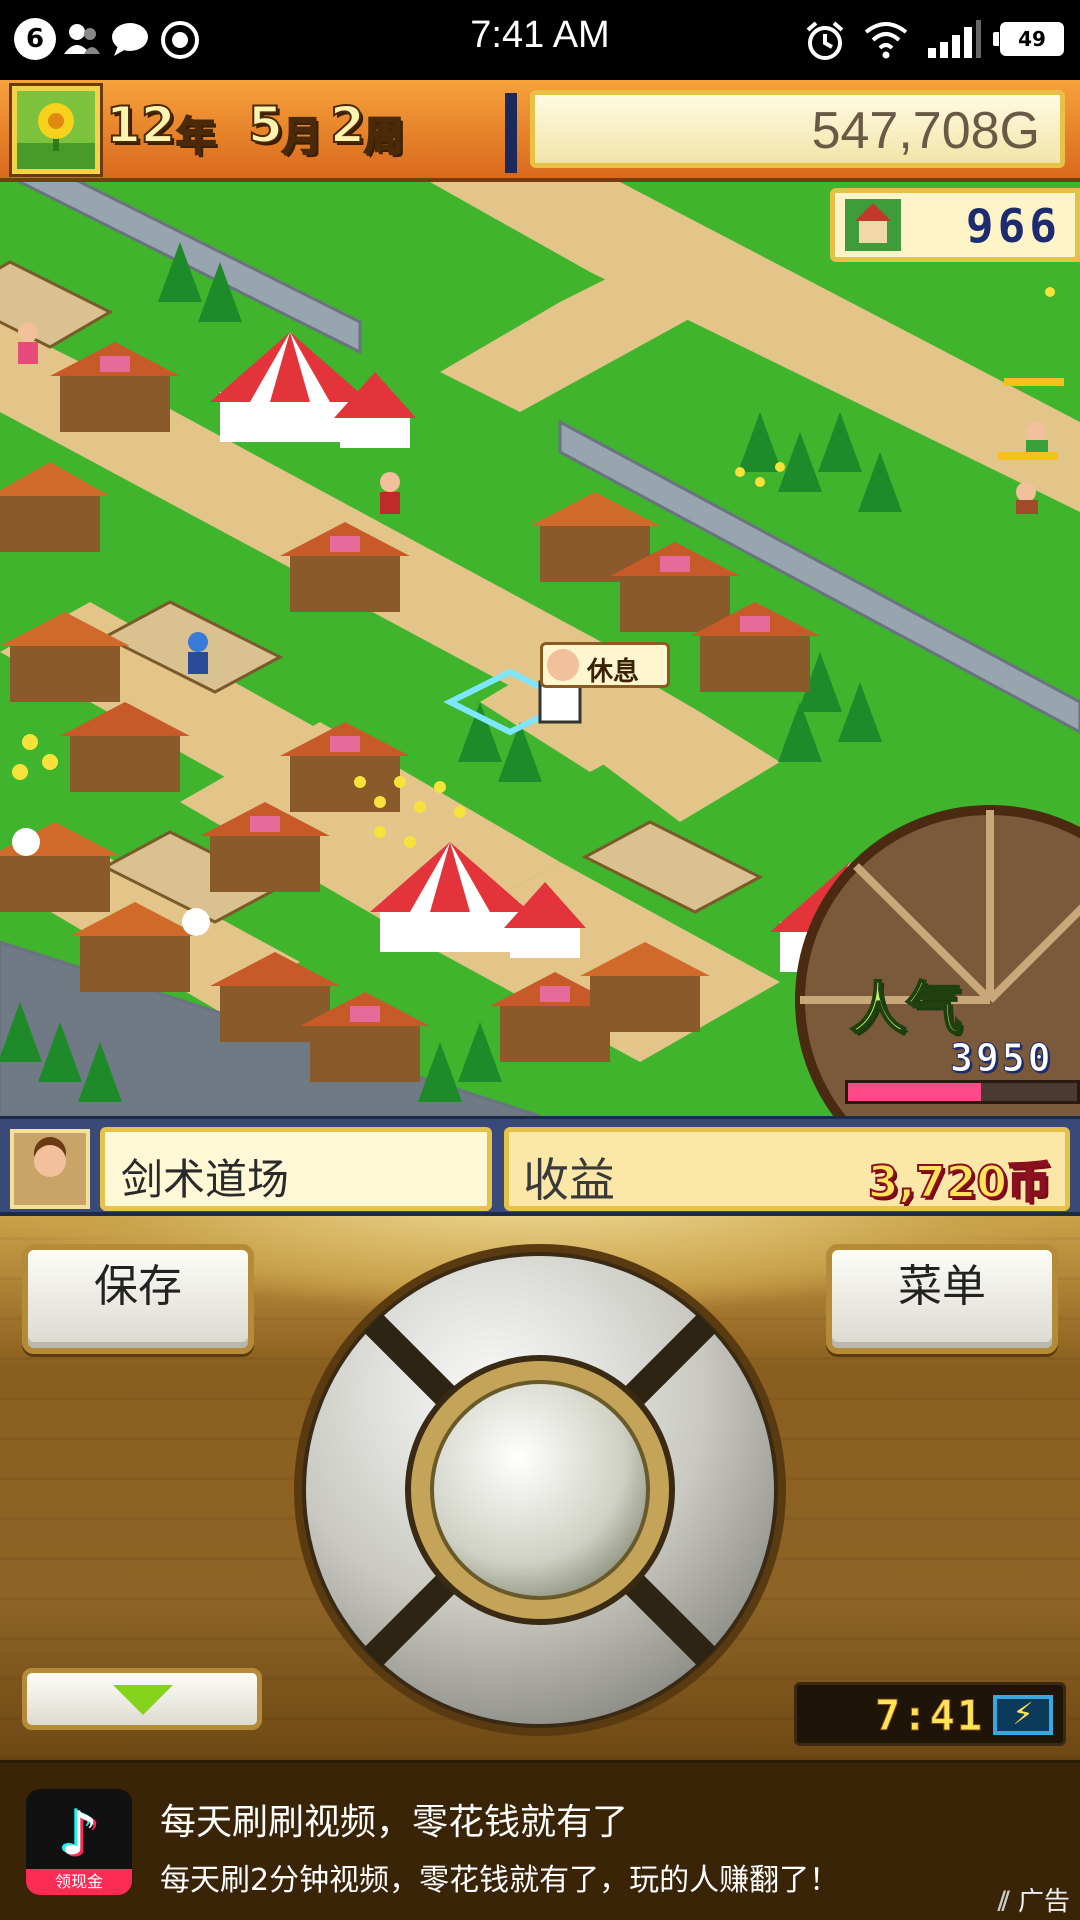 This screenshot has width=1080, height=1920. I want to click on save-button: 保存, so click(138, 1299).